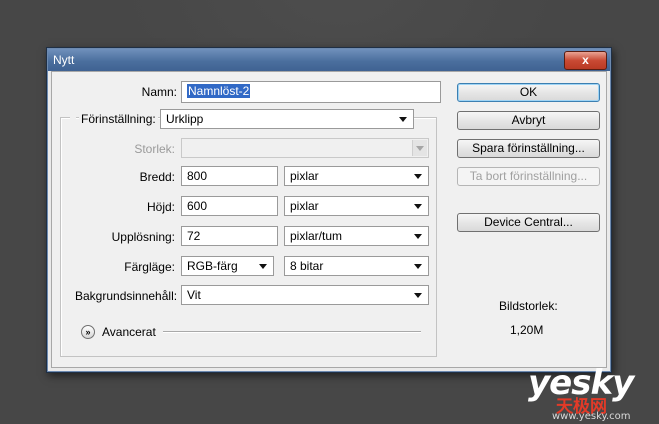  I want to click on resolution-unit-value: pixlar/tum, so click(316, 236).